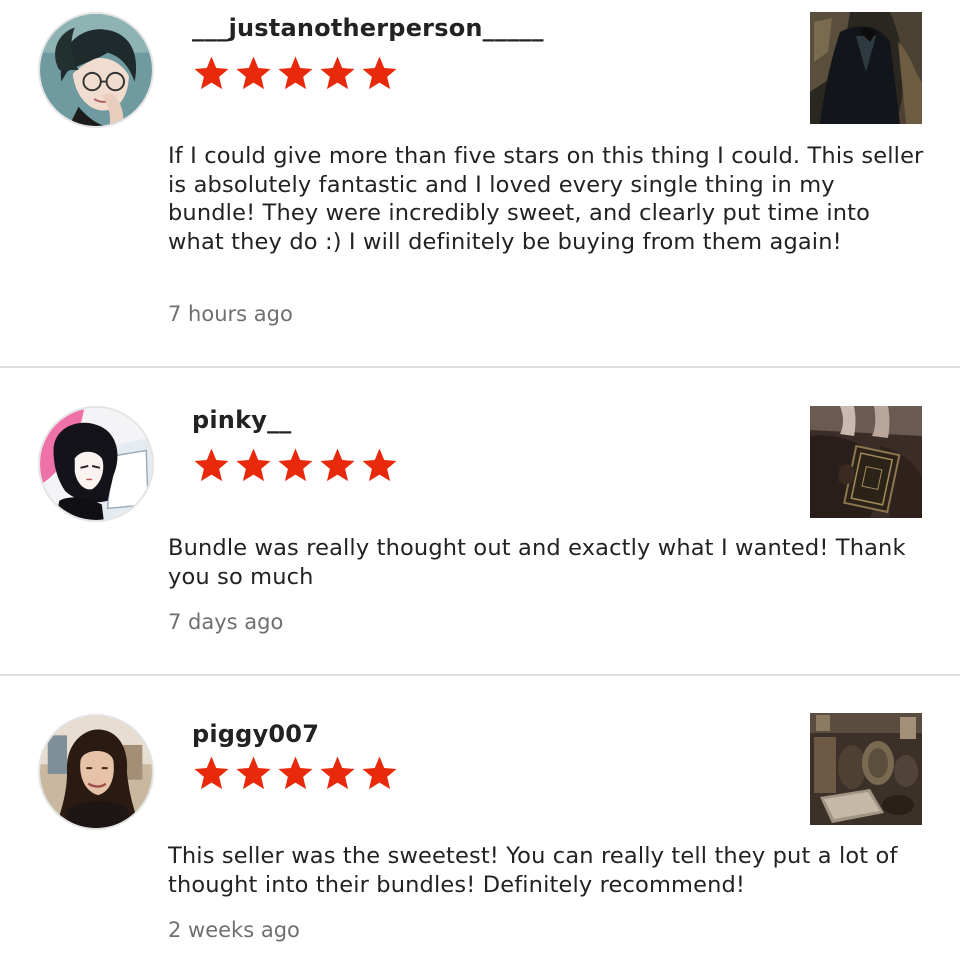  I want to click on review-timestamp: 2 weeks ago, so click(234, 930).